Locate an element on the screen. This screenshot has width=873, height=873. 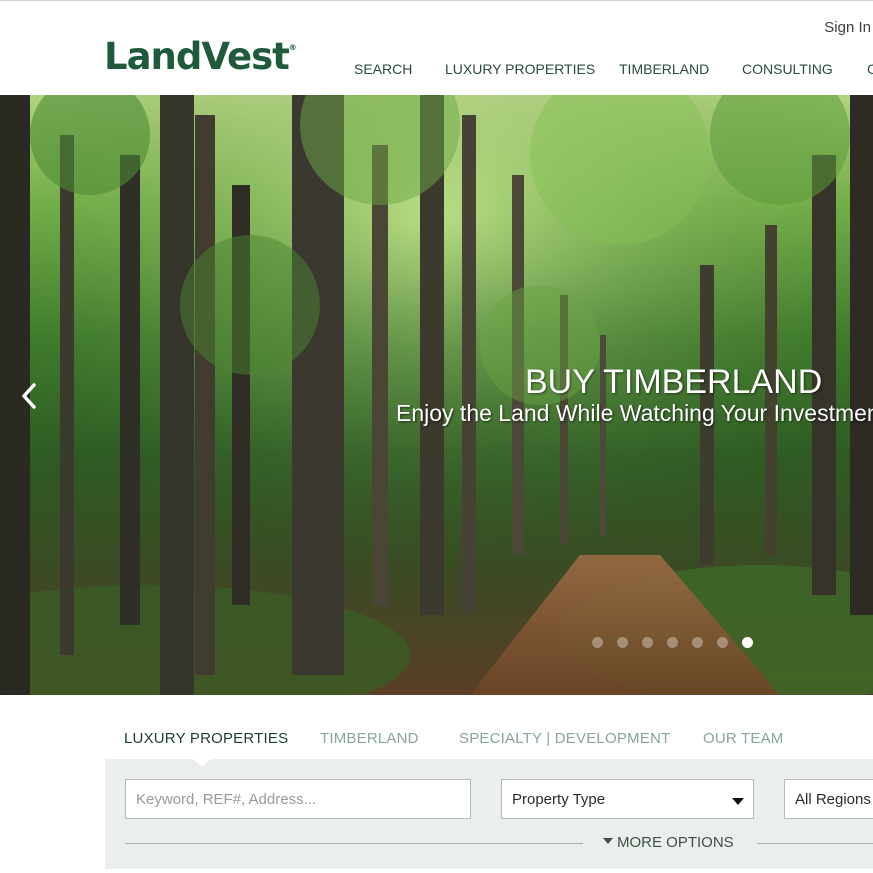
nav-search: SEARCH is located at coordinates (383, 69).